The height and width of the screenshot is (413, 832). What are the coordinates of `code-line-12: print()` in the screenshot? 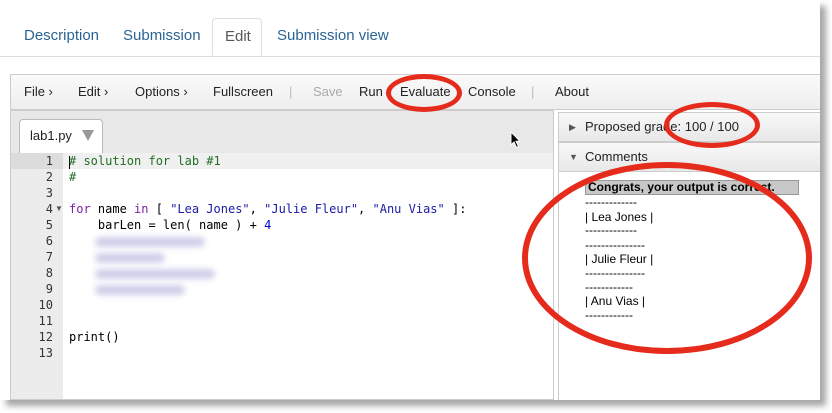 It's located at (94, 337).